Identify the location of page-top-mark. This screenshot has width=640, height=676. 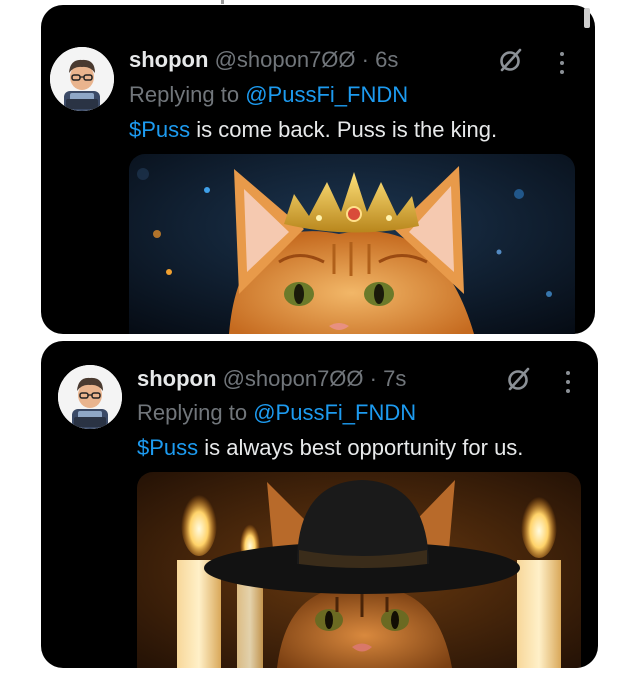
(222, 2).